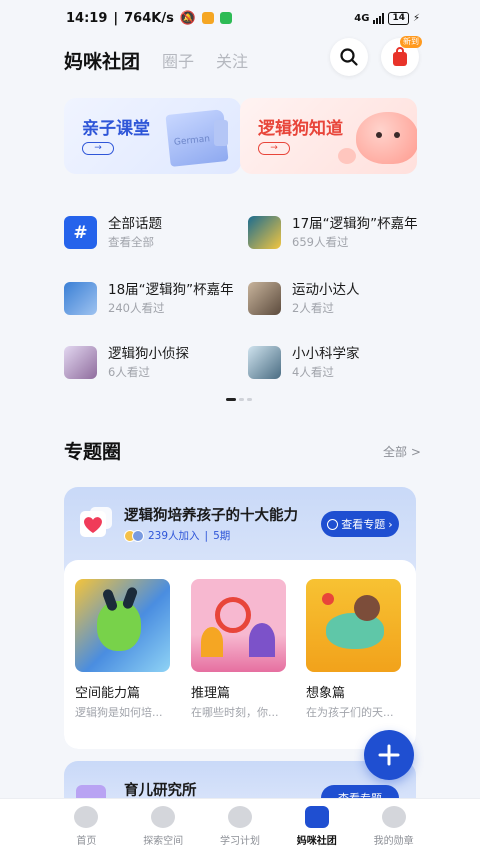  I want to click on topic-title: 18届“逻辑狗”杯嘉年, so click(171, 290).